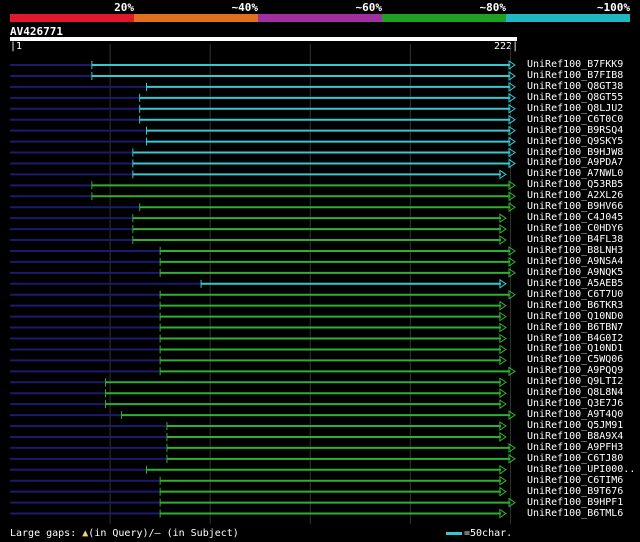 The image size is (640, 542). Describe the element at coordinates (575, 65) in the screenshot. I see `hit-label-0: UniRef100_B7FKK9` at that location.